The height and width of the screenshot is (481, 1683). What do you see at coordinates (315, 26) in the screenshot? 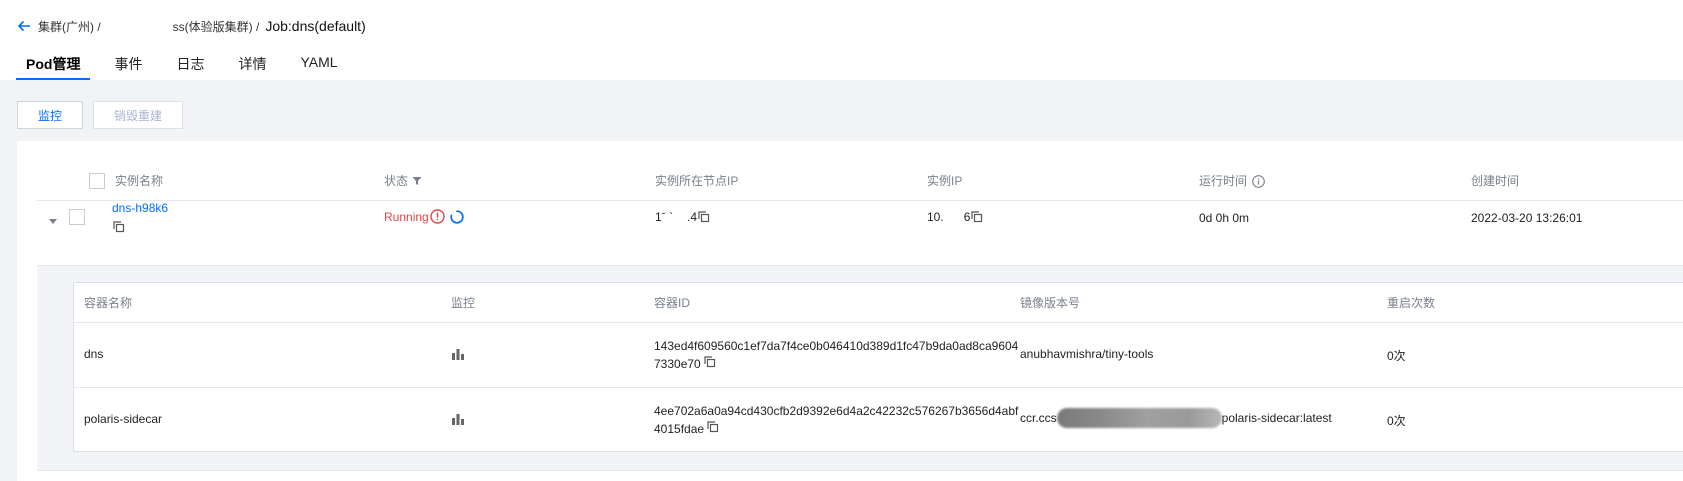
I see `page-title: Job:dns(default)` at bounding box center [315, 26].